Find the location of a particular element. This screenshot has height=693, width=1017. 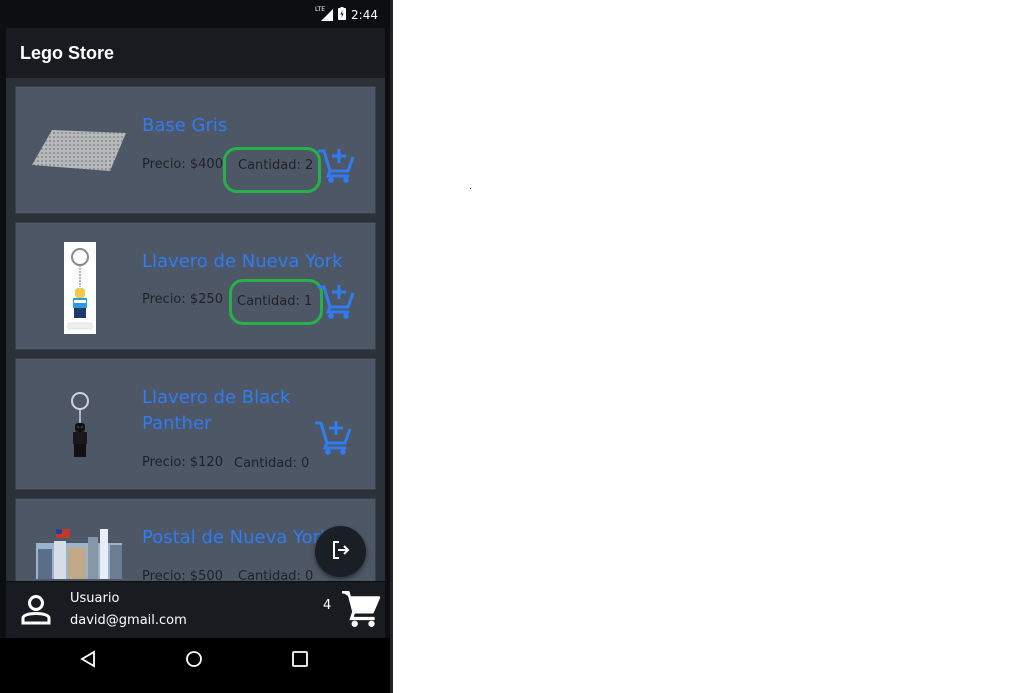

user-email: david@gmail.com is located at coordinates (128, 620).